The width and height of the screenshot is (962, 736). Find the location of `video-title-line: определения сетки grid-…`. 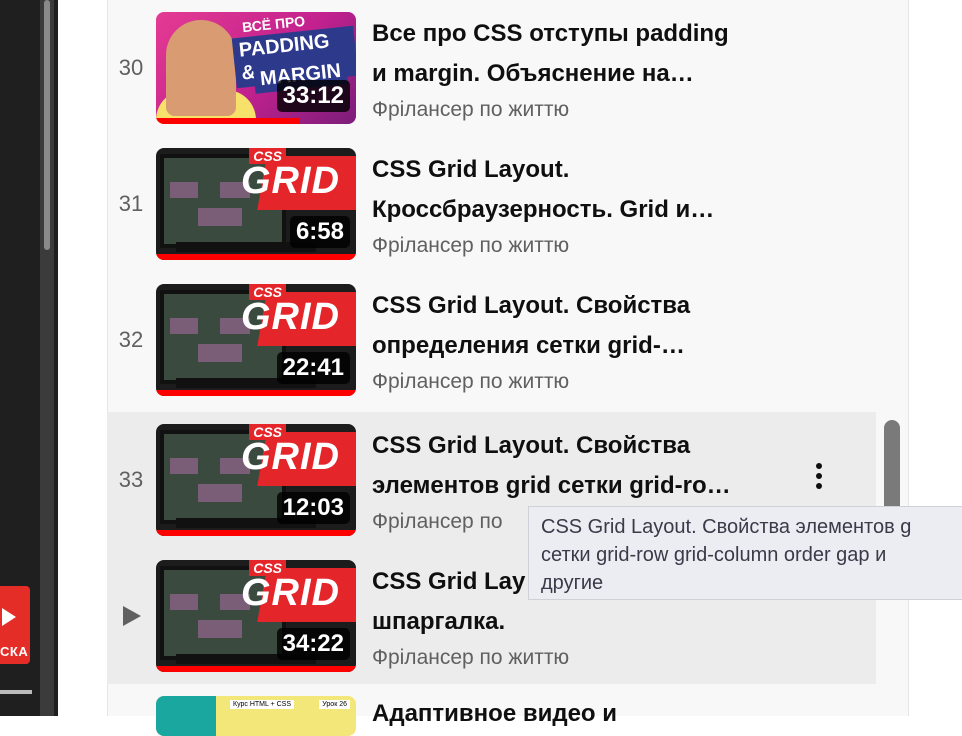

video-title-line: определения сетки grid-… is located at coordinates (528, 345).